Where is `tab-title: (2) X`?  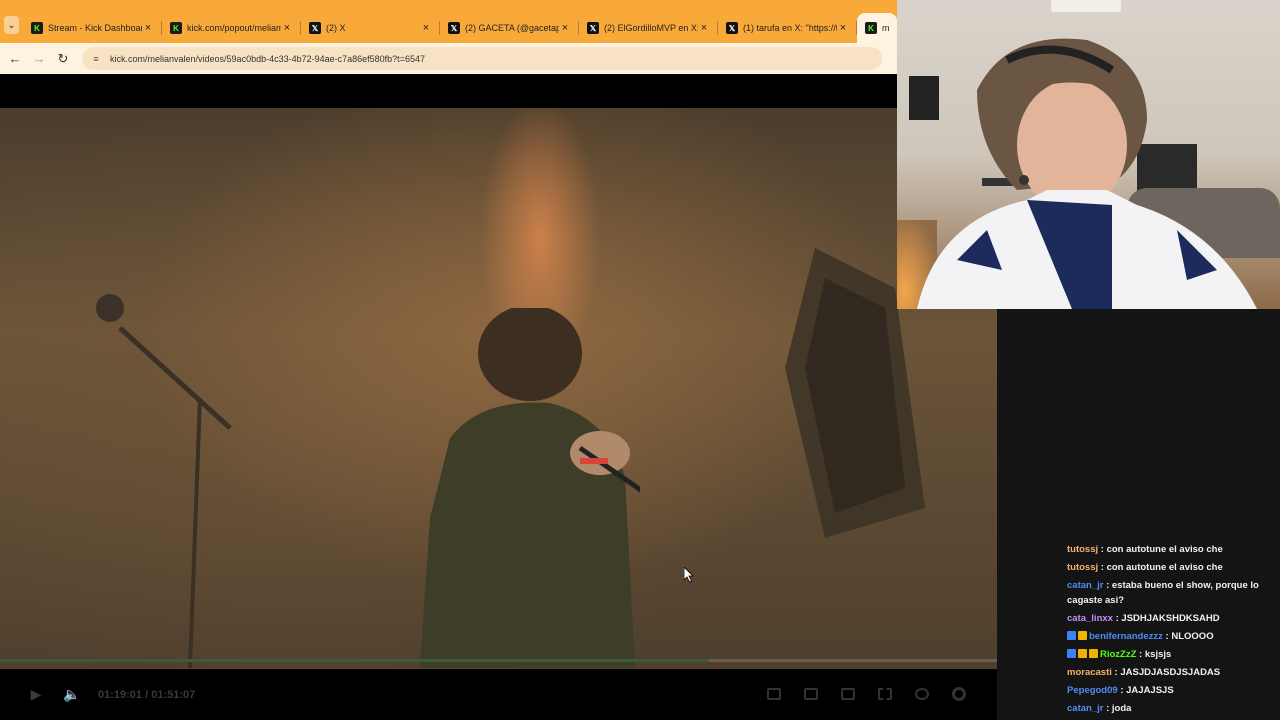
tab-title: (2) X is located at coordinates (336, 28).